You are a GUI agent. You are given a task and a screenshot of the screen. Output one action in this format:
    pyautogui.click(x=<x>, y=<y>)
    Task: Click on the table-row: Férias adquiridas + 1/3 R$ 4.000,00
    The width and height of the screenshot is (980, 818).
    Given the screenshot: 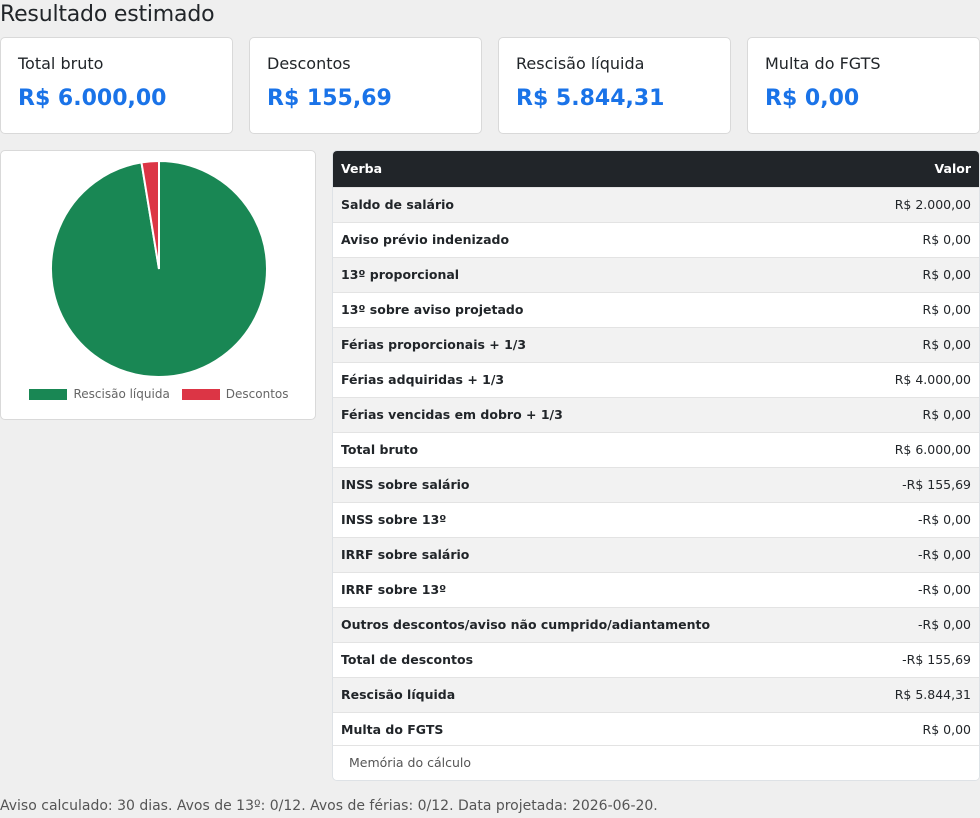 What is the action you would take?
    pyautogui.click(x=656, y=379)
    